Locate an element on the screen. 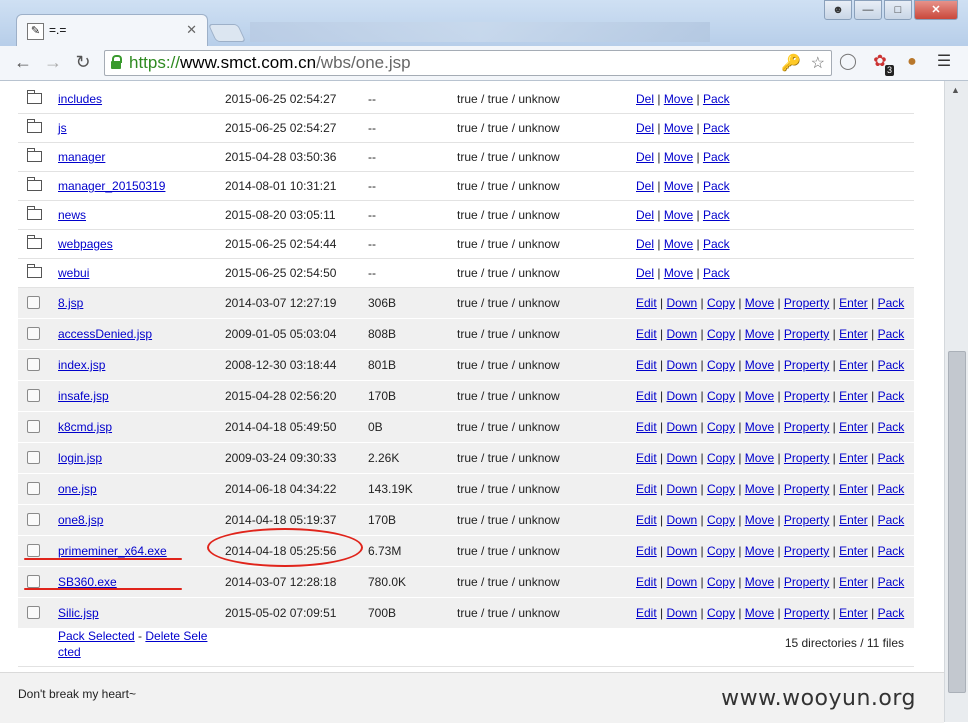 The height and width of the screenshot is (723, 968). file-link: insafe.jsp is located at coordinates (83, 396).